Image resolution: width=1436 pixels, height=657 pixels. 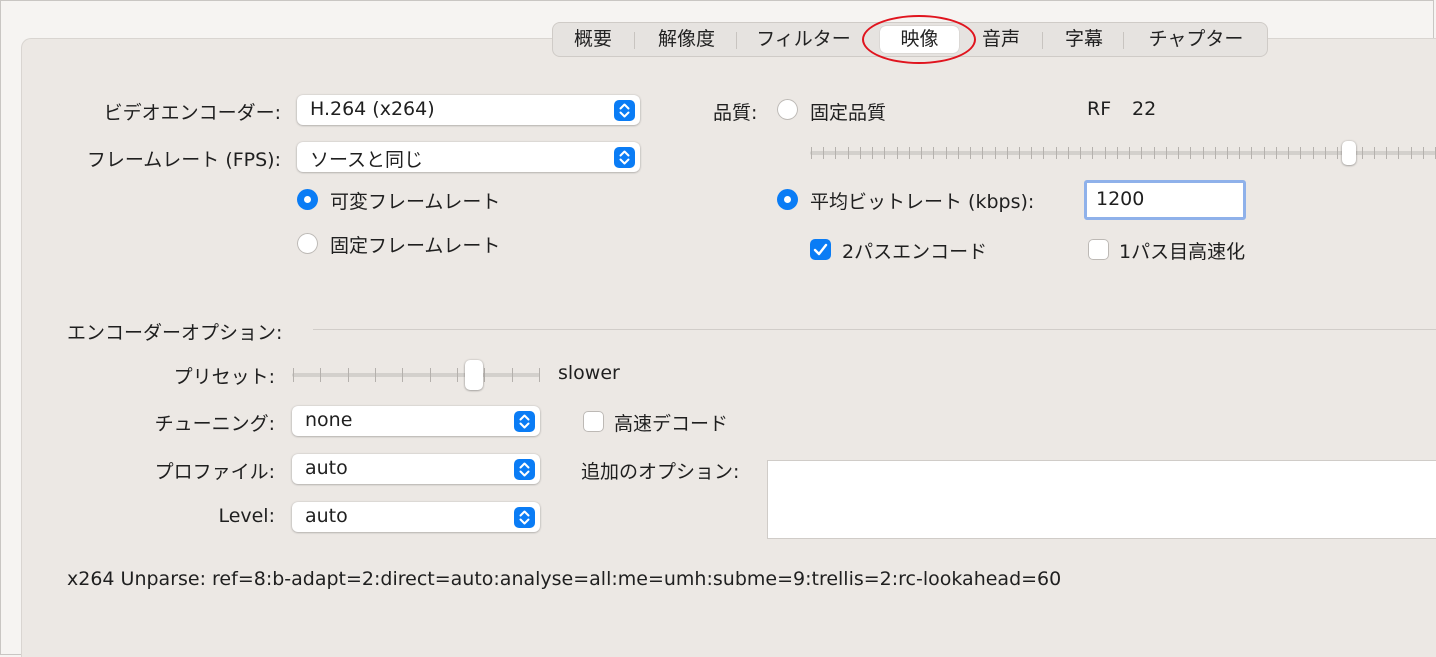 I want to click on extra-options-label: 追加のオプション:, so click(x=660, y=472).